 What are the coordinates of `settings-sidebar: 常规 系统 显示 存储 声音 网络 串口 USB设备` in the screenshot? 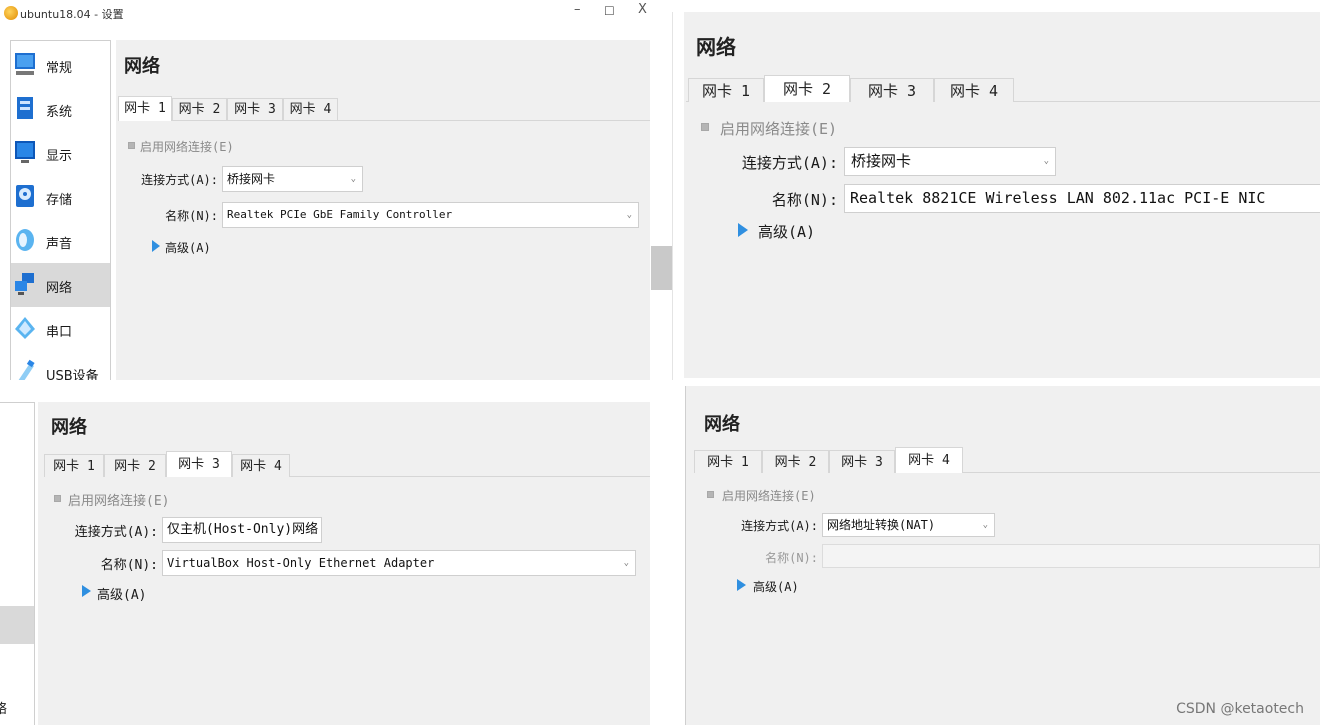 It's located at (60, 210).